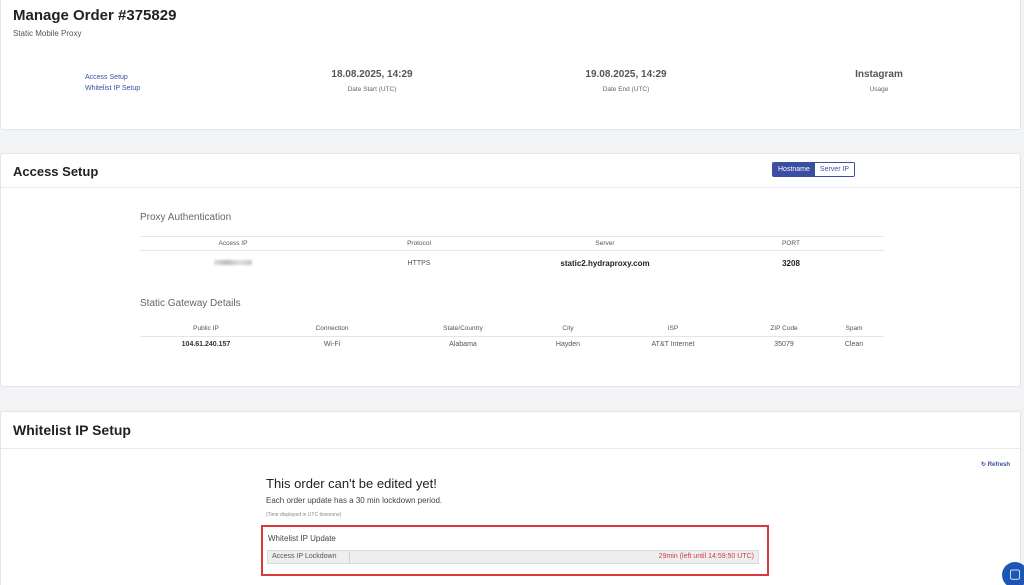 The width and height of the screenshot is (1024, 585). Describe the element at coordinates (72, 430) in the screenshot. I see `whitelist-title: Whitelist IP Setup` at that location.